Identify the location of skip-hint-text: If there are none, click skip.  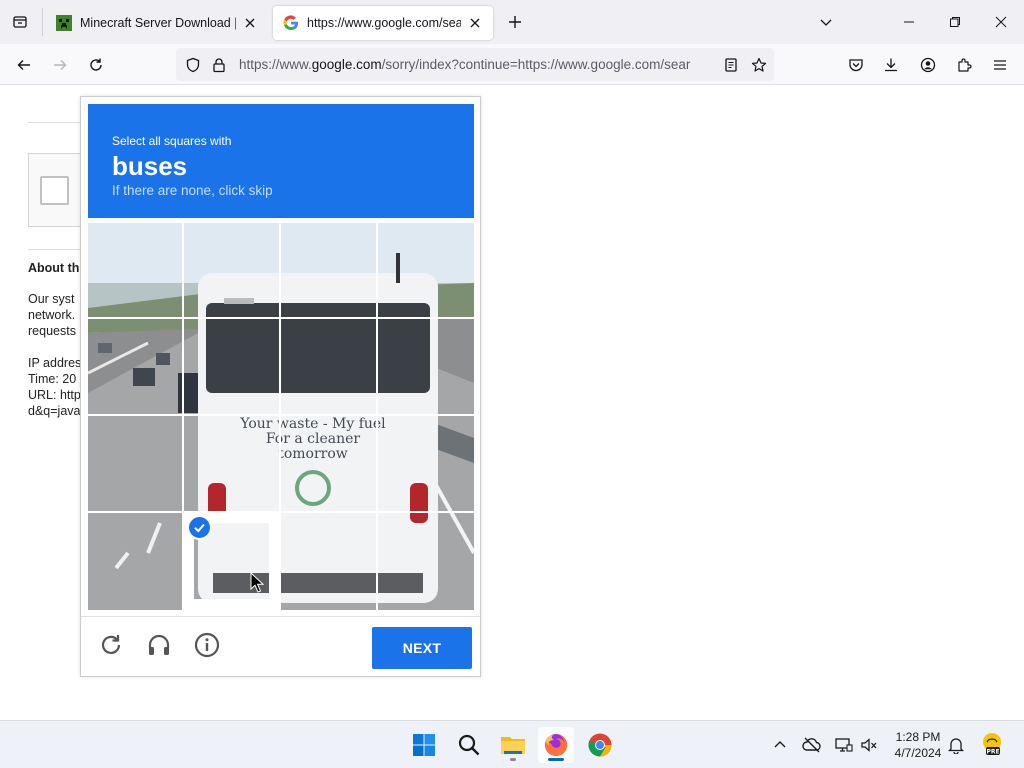
(192, 190).